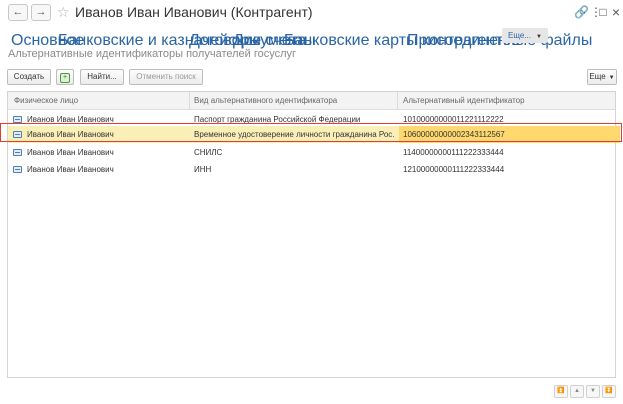  Describe the element at coordinates (194, 12) in the screenshot. I see `window-title: Иванов Иван Иванович (Контрагент)` at that location.